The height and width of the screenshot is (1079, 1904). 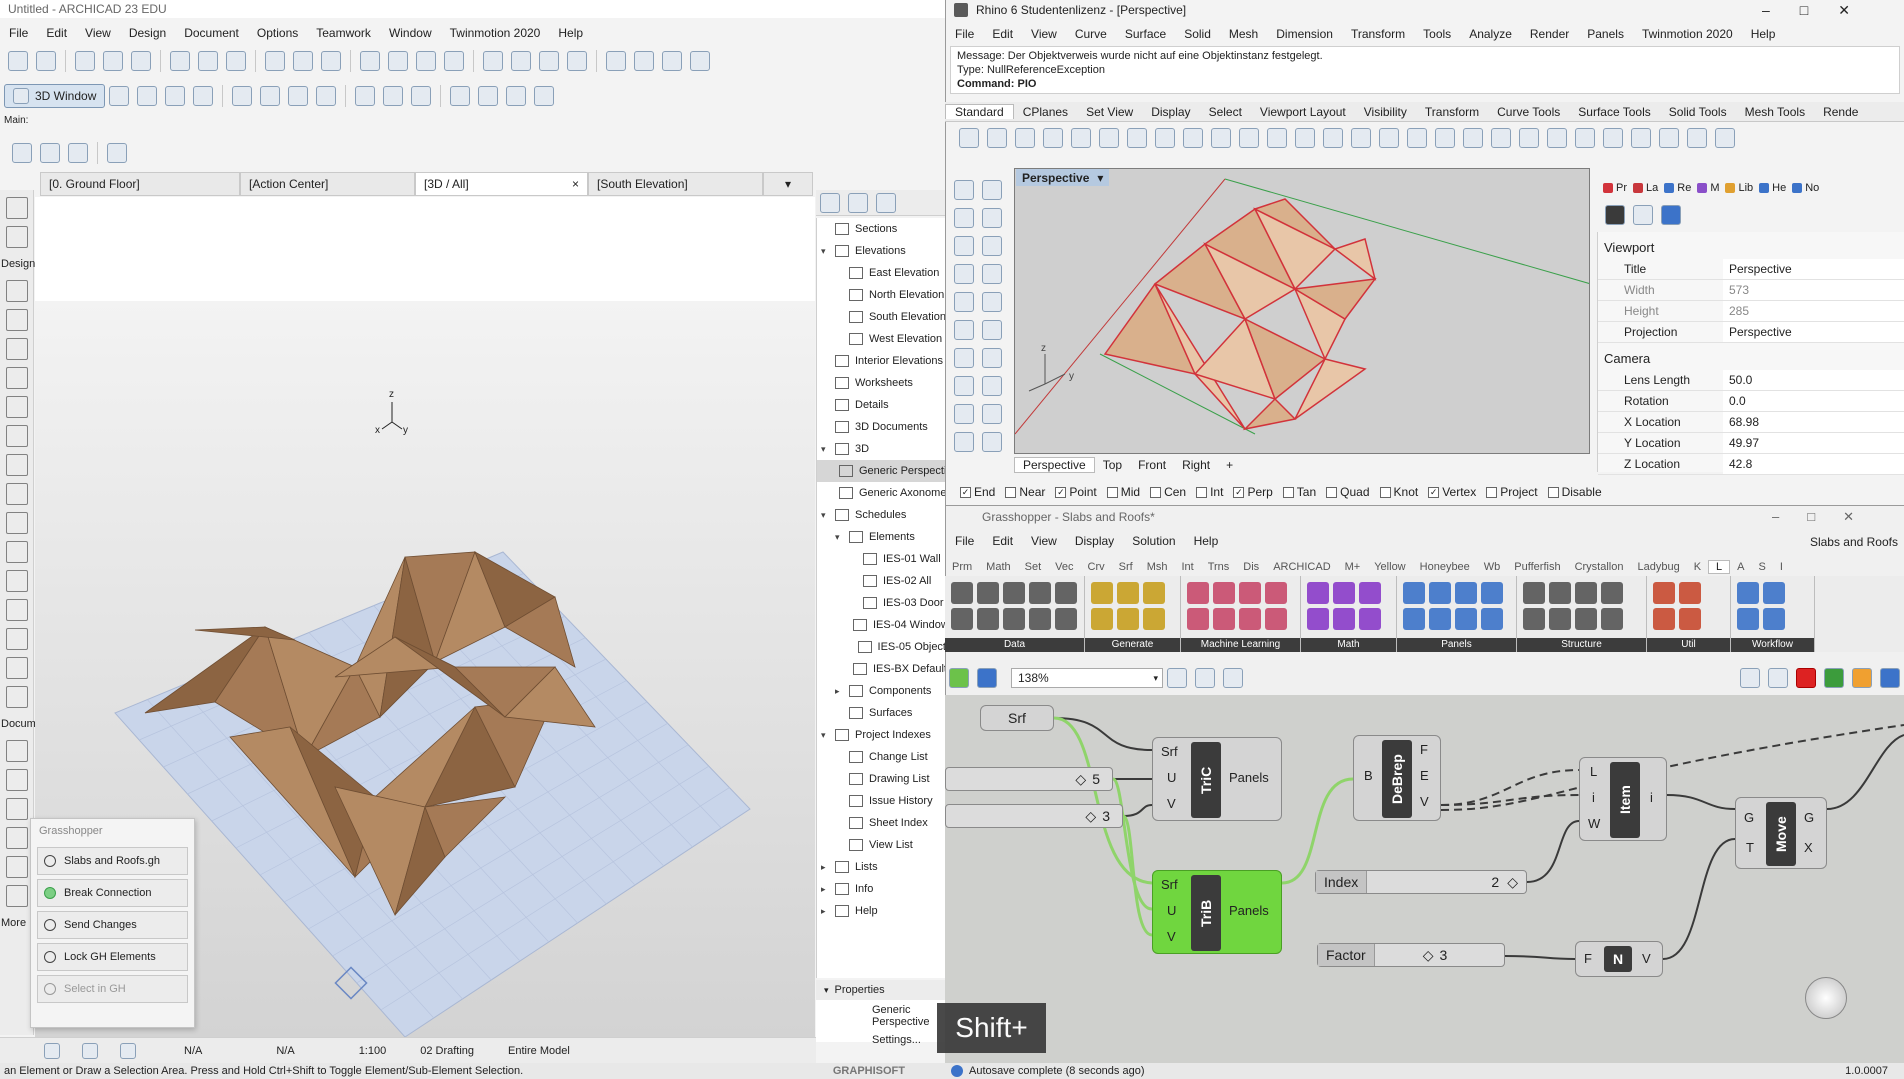 I want to click on group-icon, so click(x=331, y=61).